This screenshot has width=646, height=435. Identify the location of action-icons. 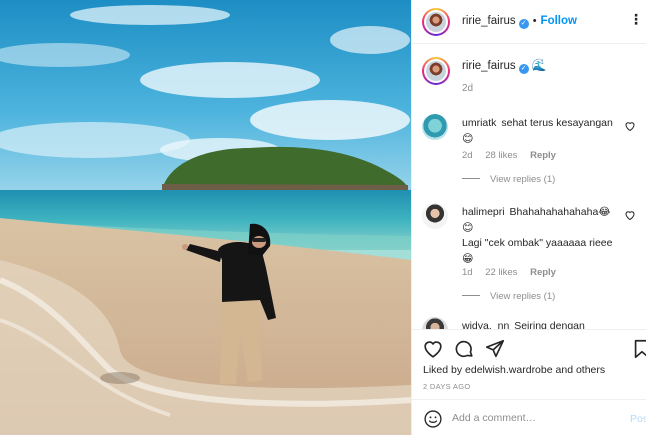
(468, 349).